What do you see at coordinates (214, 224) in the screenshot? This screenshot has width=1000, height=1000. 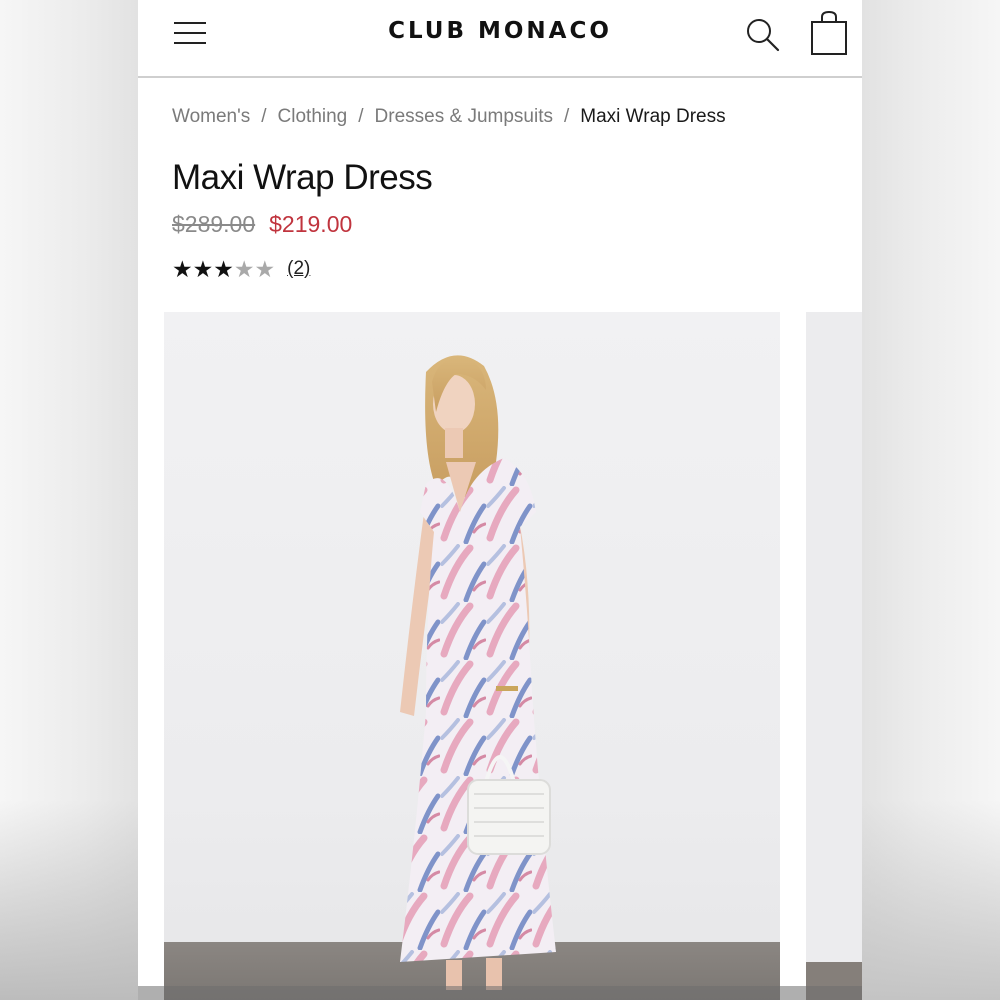 I see `original-price: $289.00` at bounding box center [214, 224].